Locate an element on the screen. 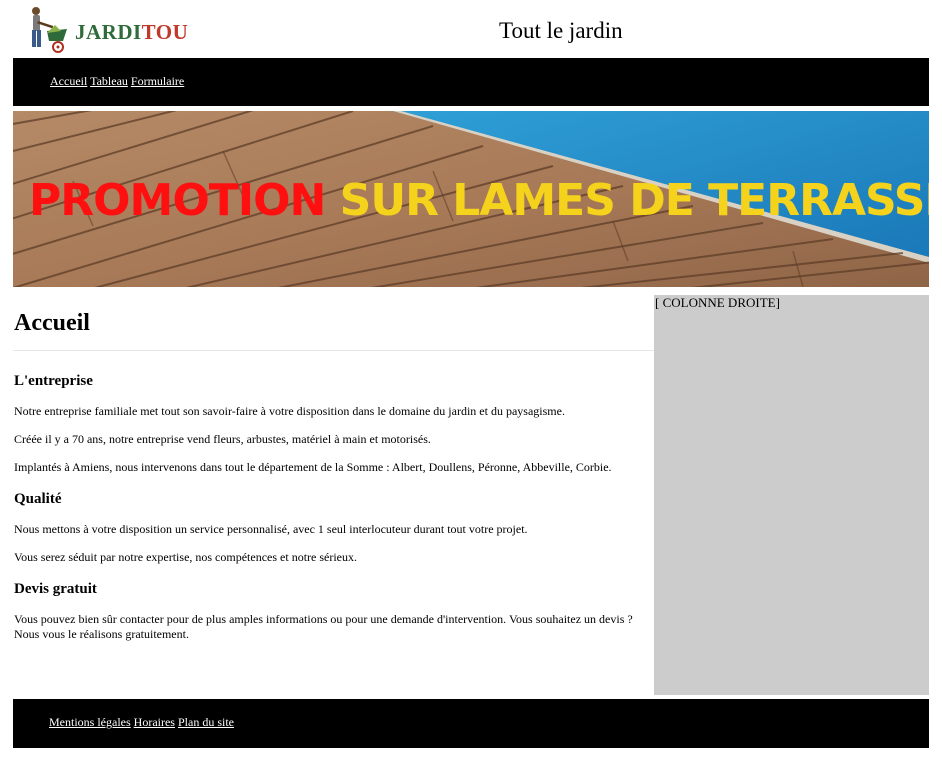 Image resolution: width=942 pixels, height=760 pixels. logo-text: JARDITOU is located at coordinates (131, 32).